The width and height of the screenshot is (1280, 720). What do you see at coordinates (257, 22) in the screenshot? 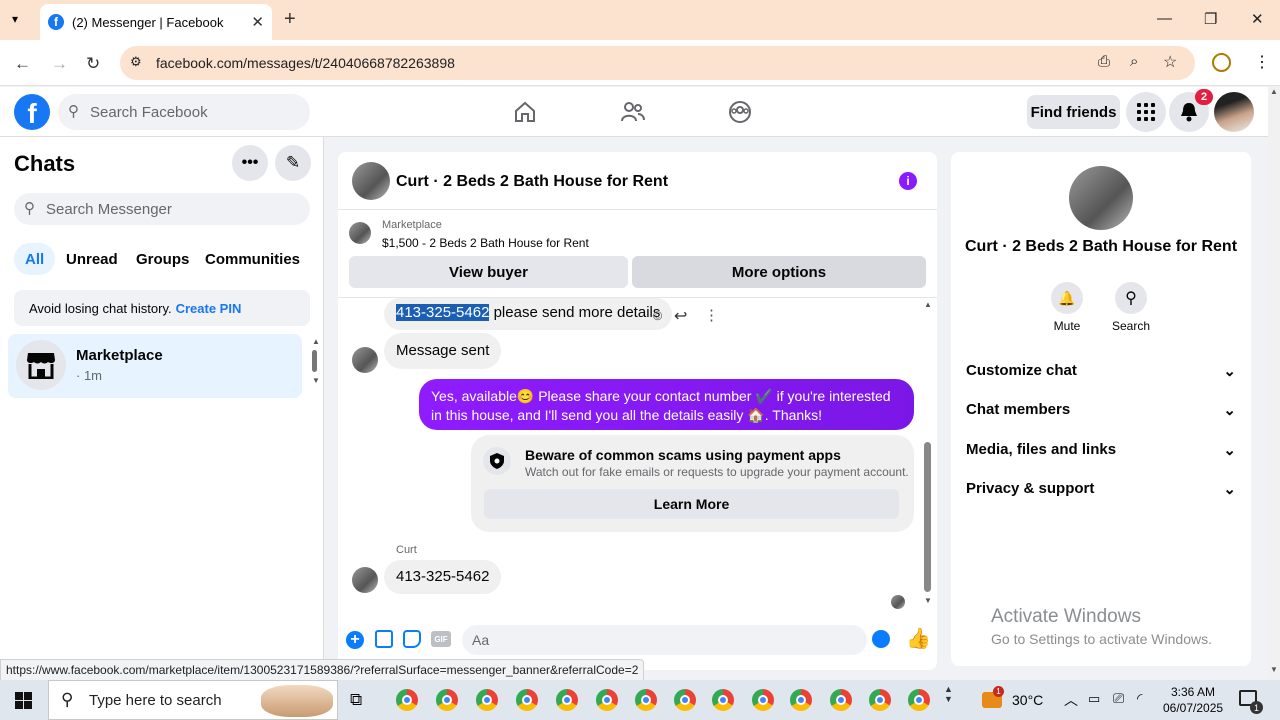
I see `close-tab-icon: ✕` at bounding box center [257, 22].